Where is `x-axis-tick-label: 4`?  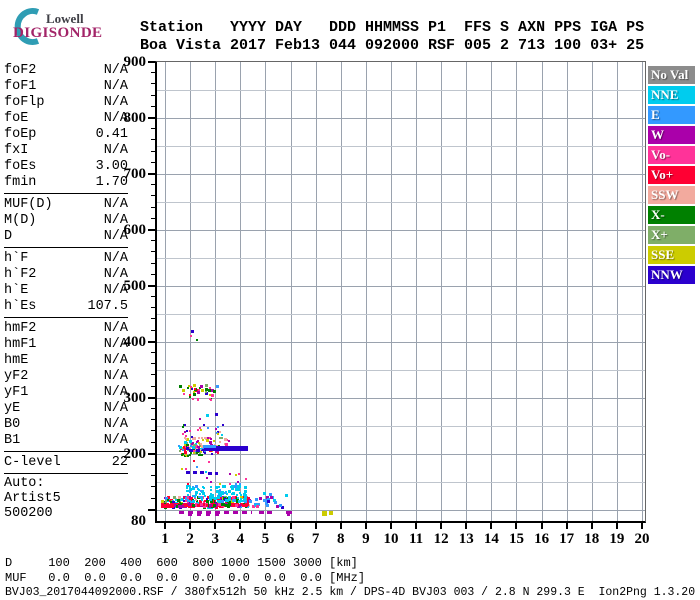 x-axis-tick-label: 4 is located at coordinates (240, 539).